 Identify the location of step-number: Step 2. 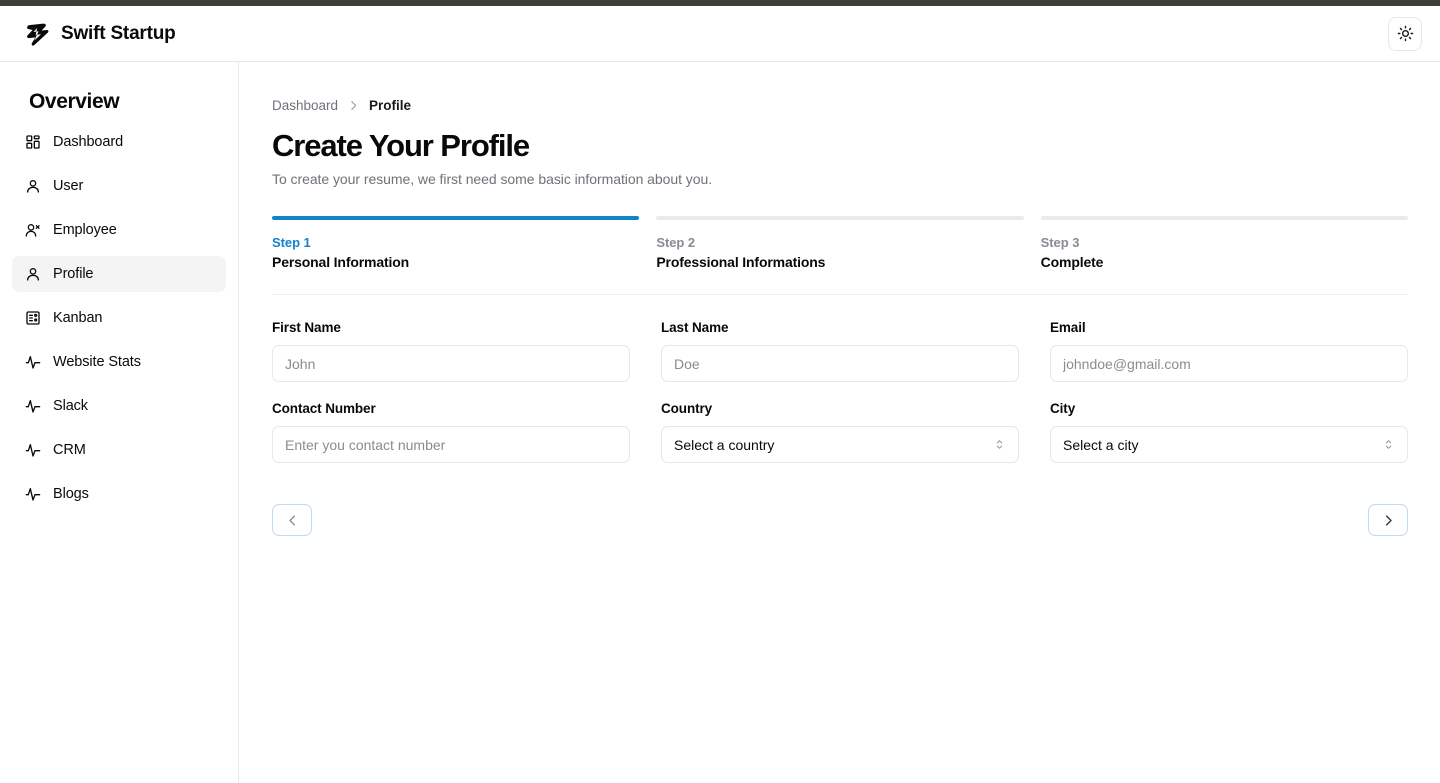
(676, 242).